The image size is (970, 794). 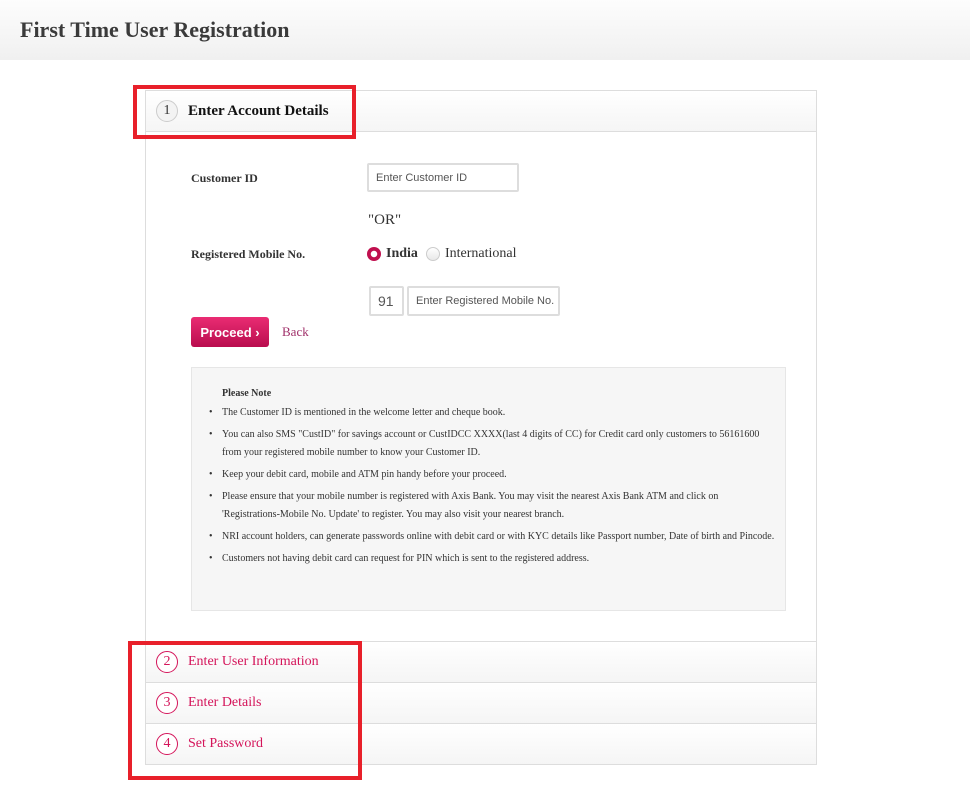 I want to click on customer-id-input: Enter Customer ID, so click(x=443, y=177).